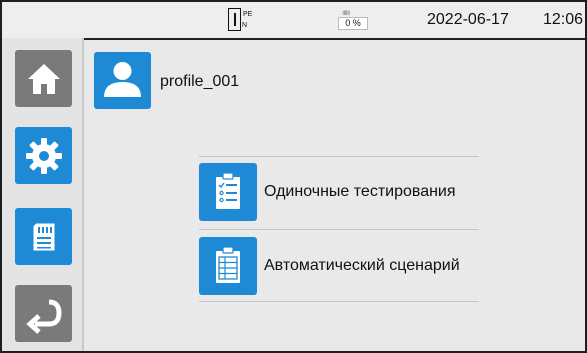 The height and width of the screenshot is (353, 587). What do you see at coordinates (353, 23) in the screenshot?
I see `battery-percent: 0 %` at bounding box center [353, 23].